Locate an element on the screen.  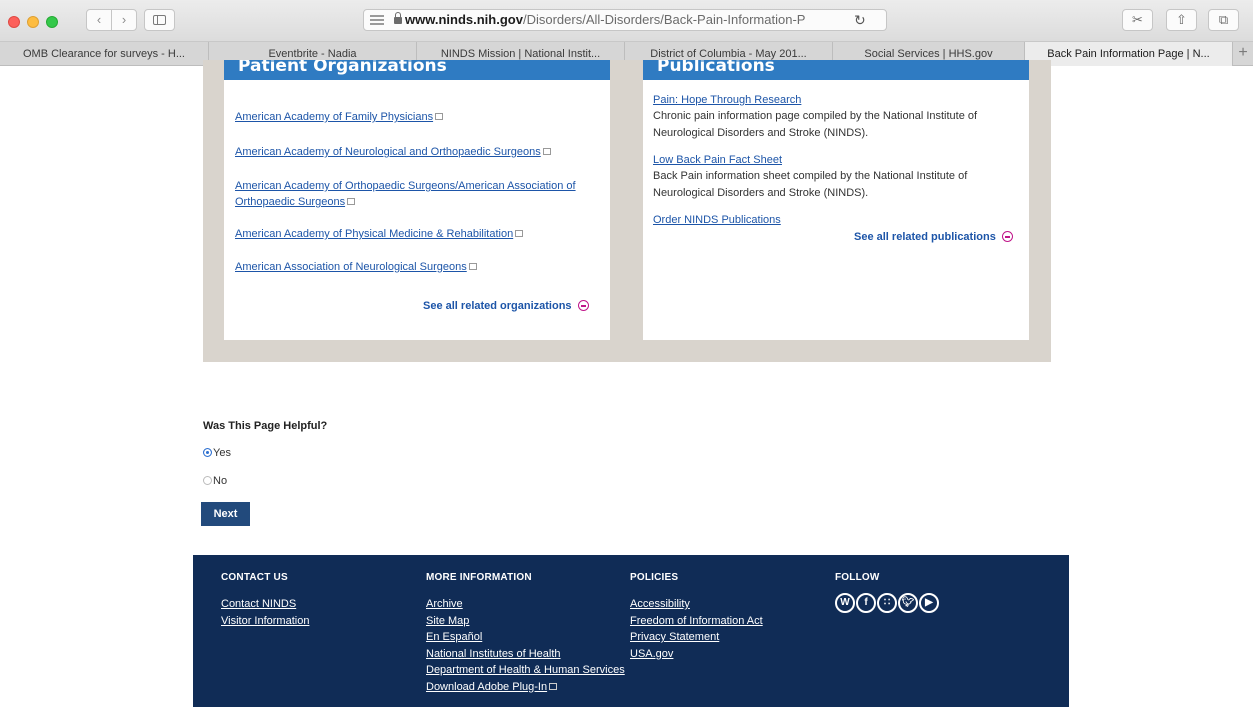
order-publications-link: Order NINDS Publications is located at coordinates (717, 220).